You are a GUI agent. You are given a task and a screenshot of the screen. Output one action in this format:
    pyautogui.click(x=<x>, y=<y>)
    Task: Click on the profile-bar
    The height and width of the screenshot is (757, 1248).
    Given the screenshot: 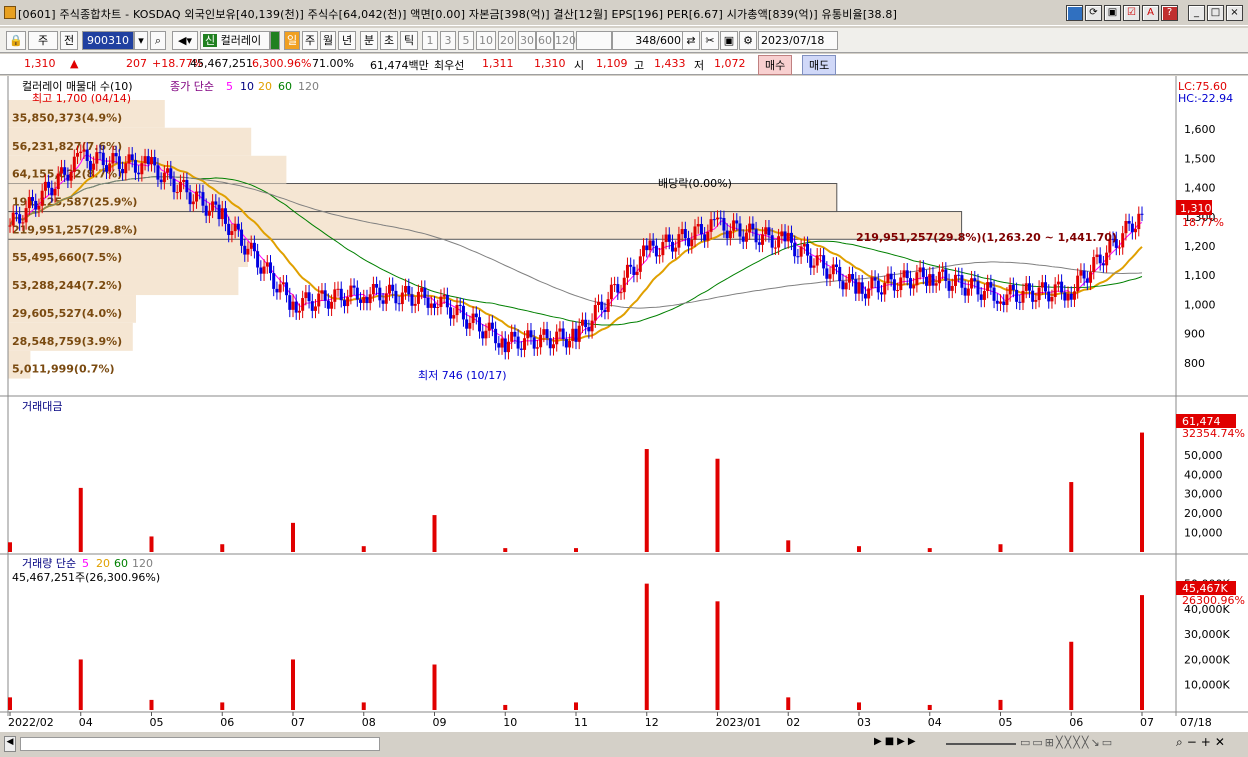 What is the action you would take?
    pyautogui.click(x=485, y=225)
    